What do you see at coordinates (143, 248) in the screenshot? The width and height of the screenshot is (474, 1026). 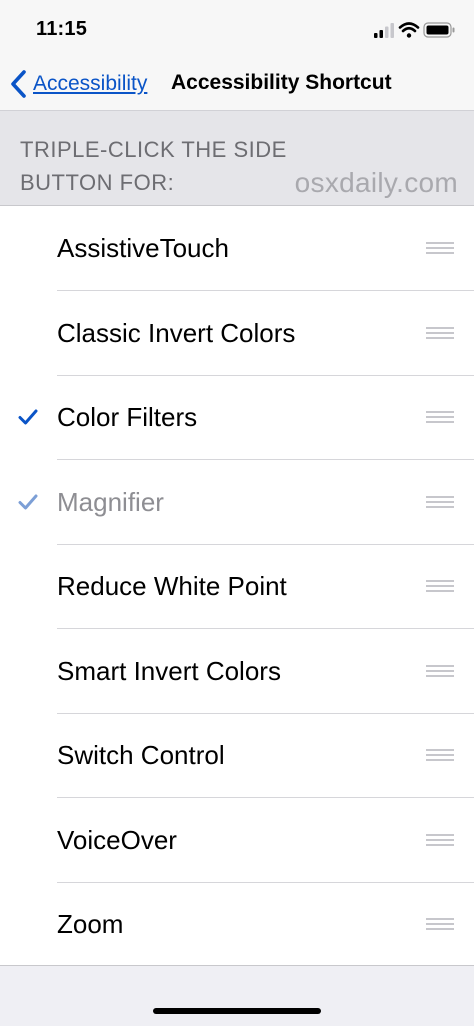 I see `option-label: AssistiveTouch` at bounding box center [143, 248].